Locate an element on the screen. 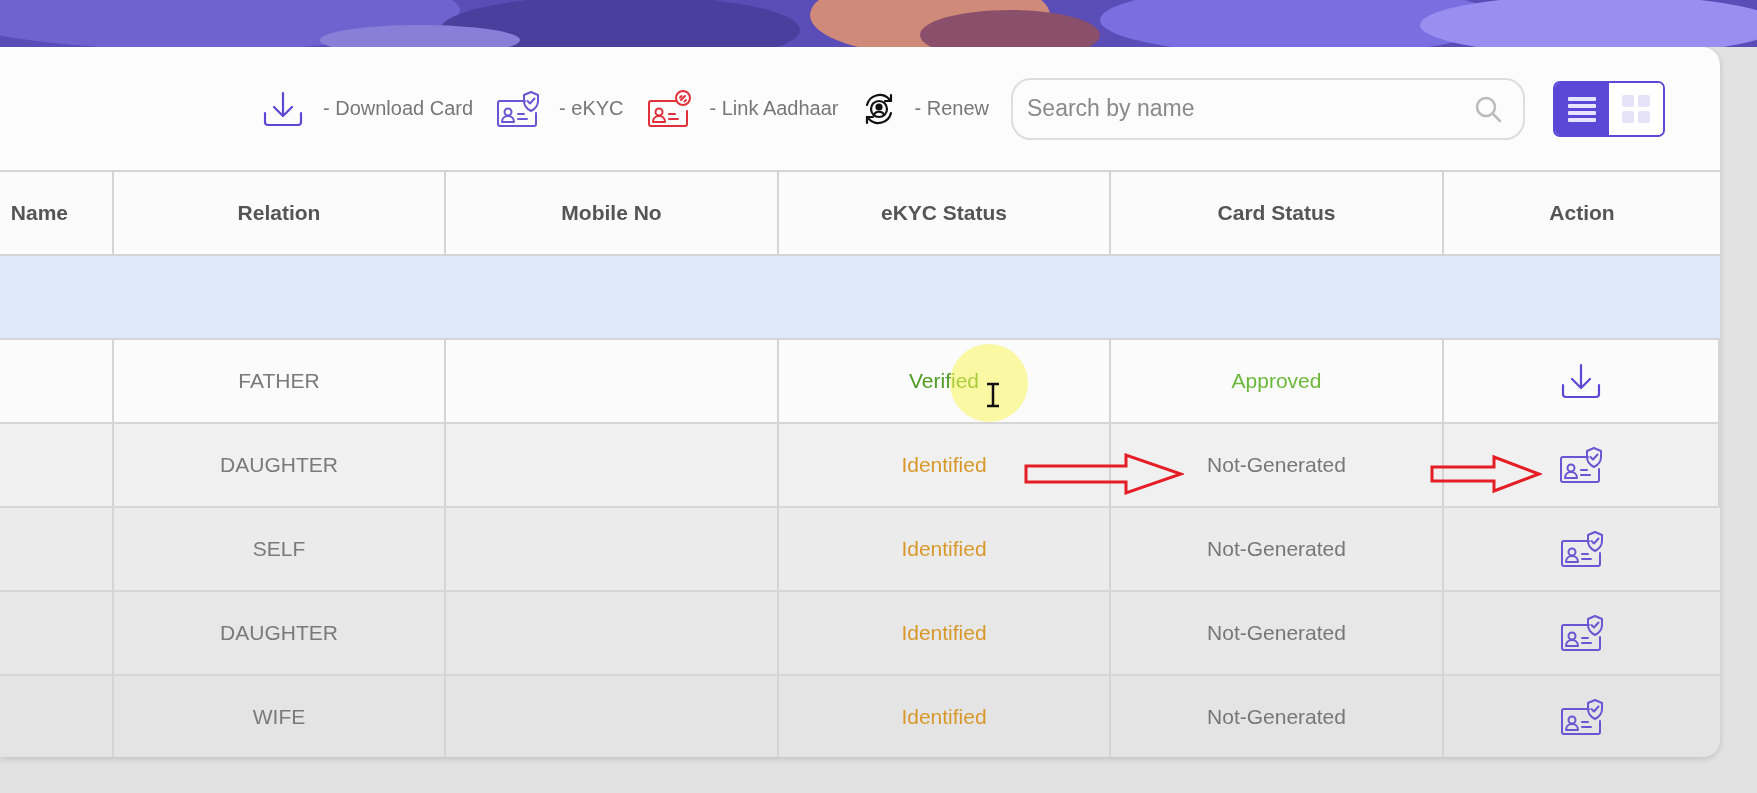  column-header: Relation is located at coordinates (279, 213).